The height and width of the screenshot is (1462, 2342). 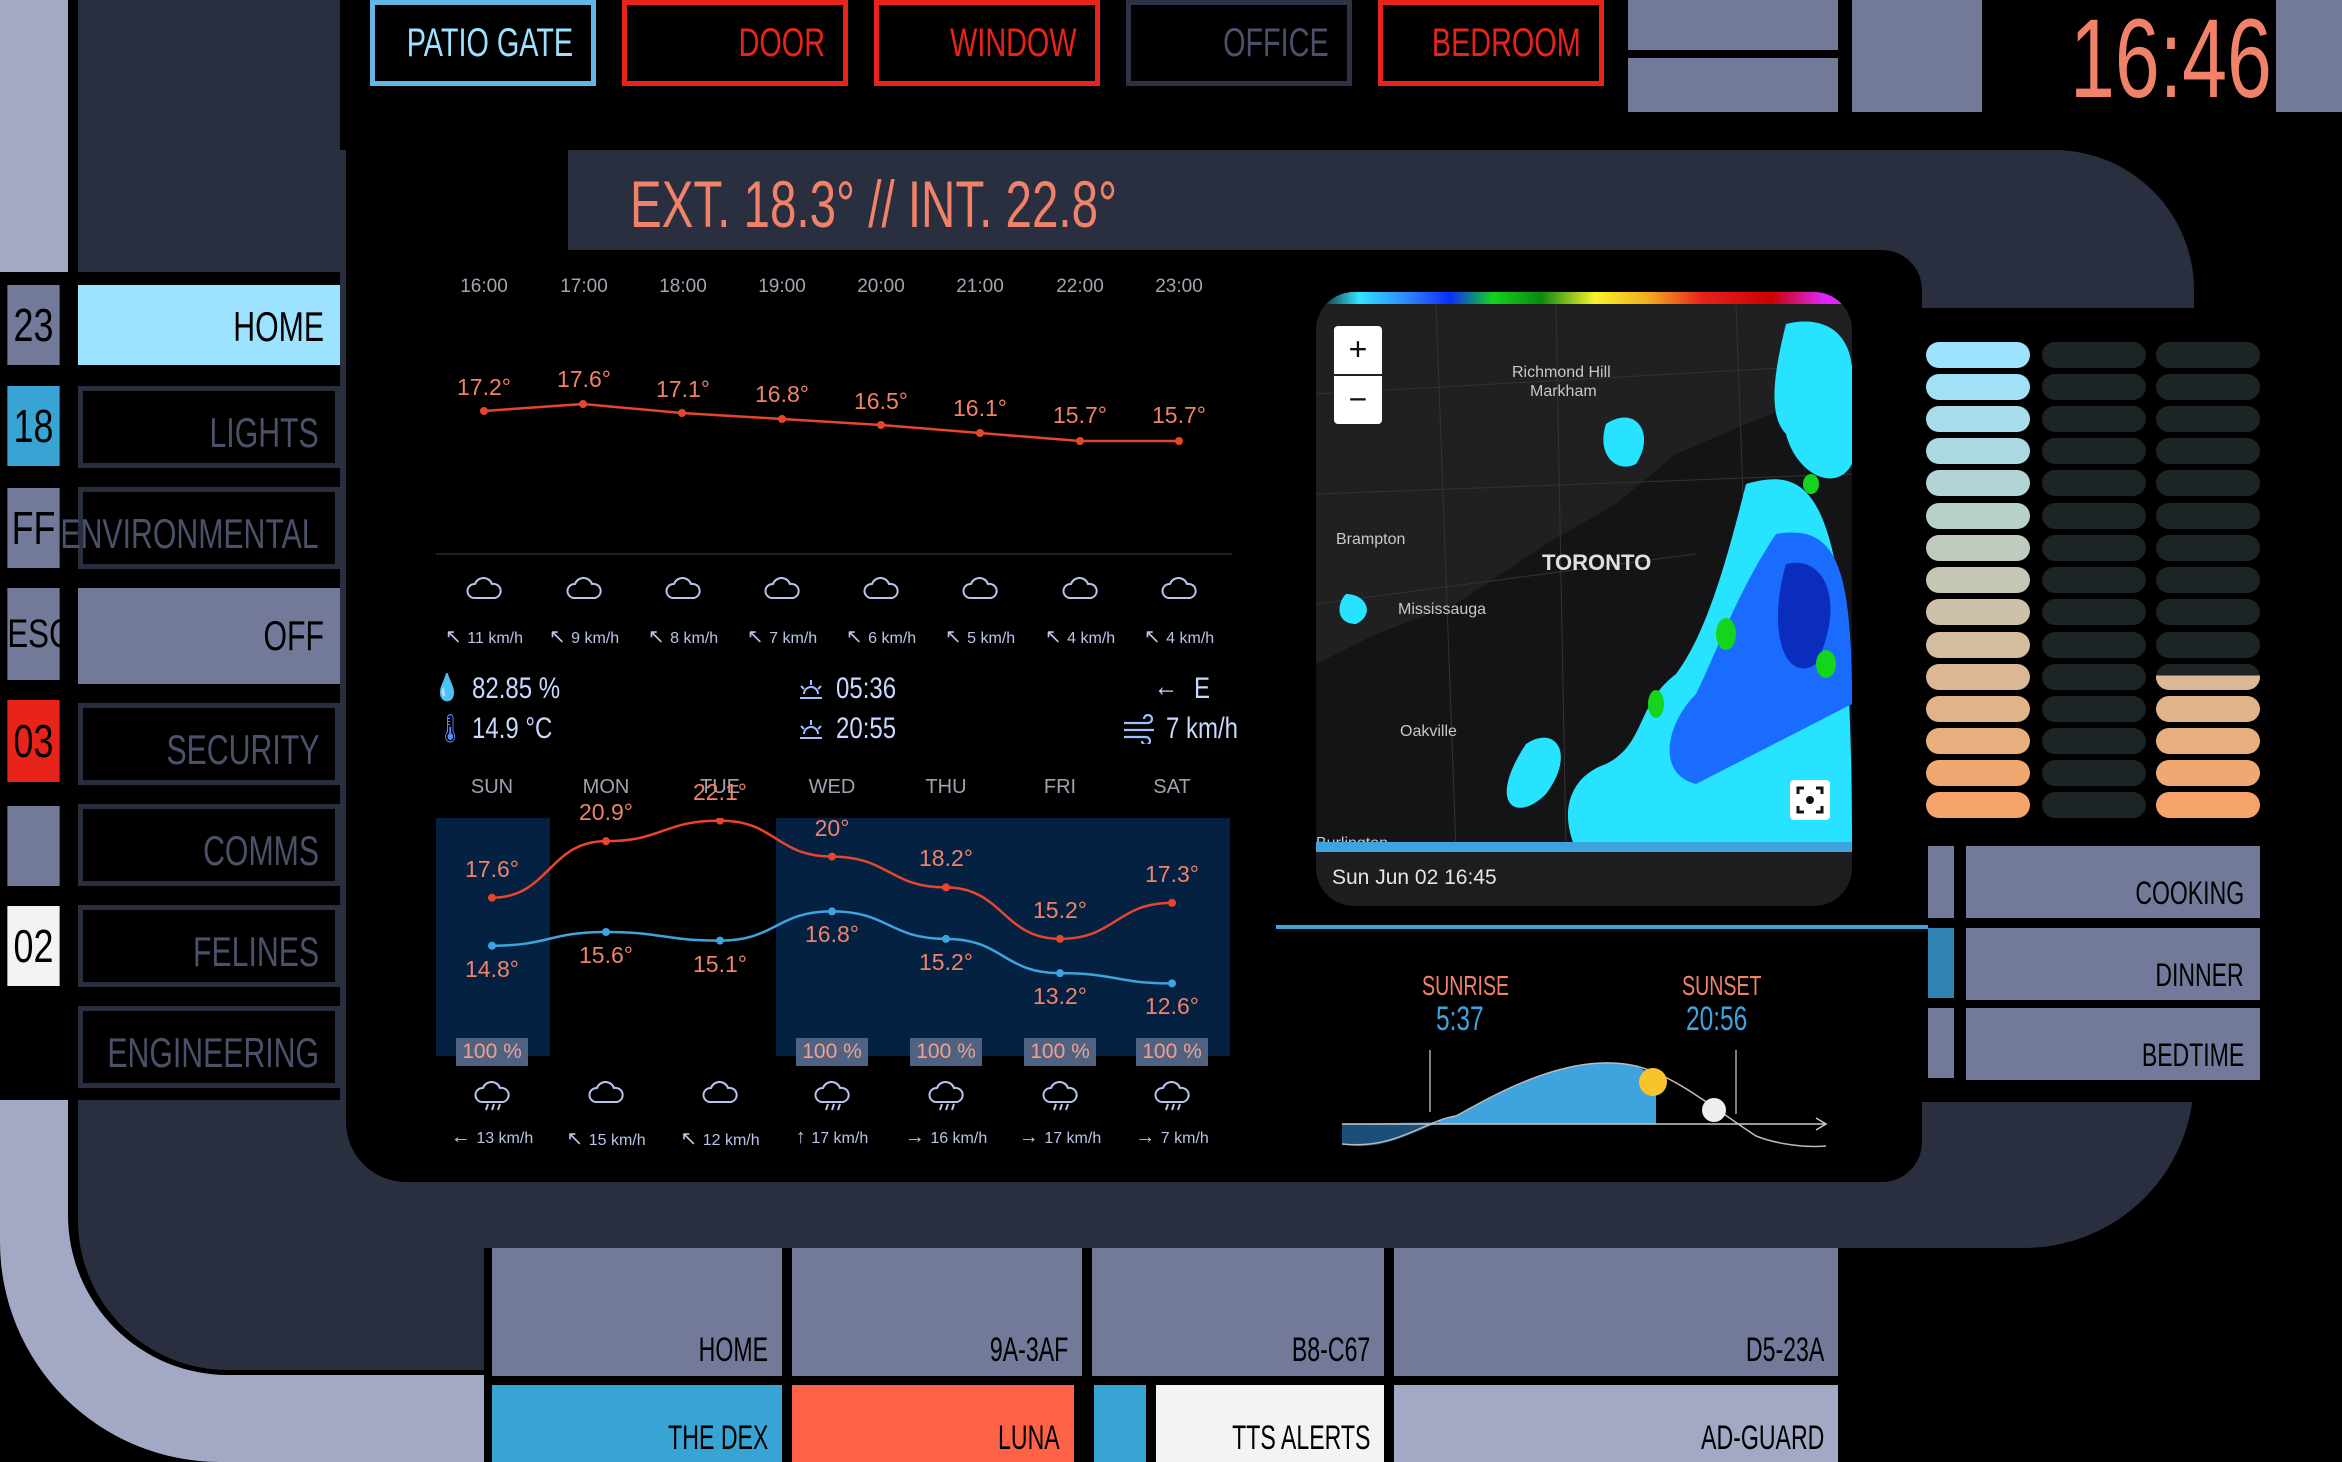 What do you see at coordinates (831, 422) in the screenshot?
I see `hourly-temp-line` at bounding box center [831, 422].